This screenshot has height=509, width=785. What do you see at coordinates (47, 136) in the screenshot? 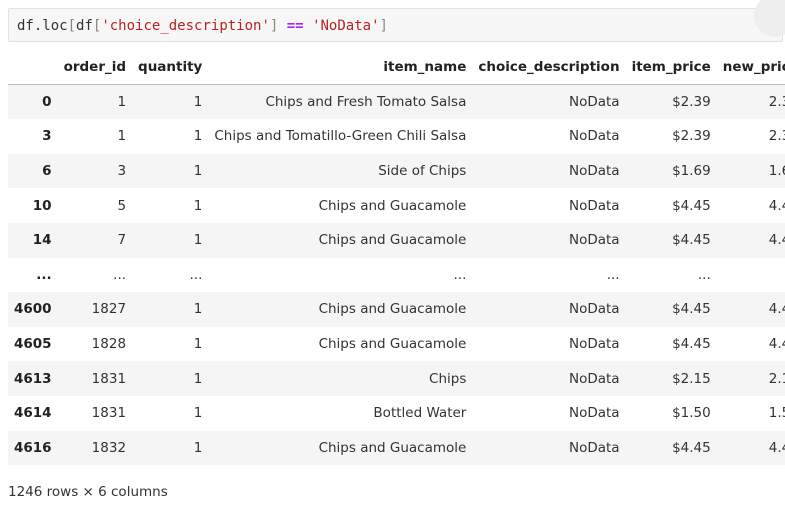
I see `row-index: 3` at bounding box center [47, 136].